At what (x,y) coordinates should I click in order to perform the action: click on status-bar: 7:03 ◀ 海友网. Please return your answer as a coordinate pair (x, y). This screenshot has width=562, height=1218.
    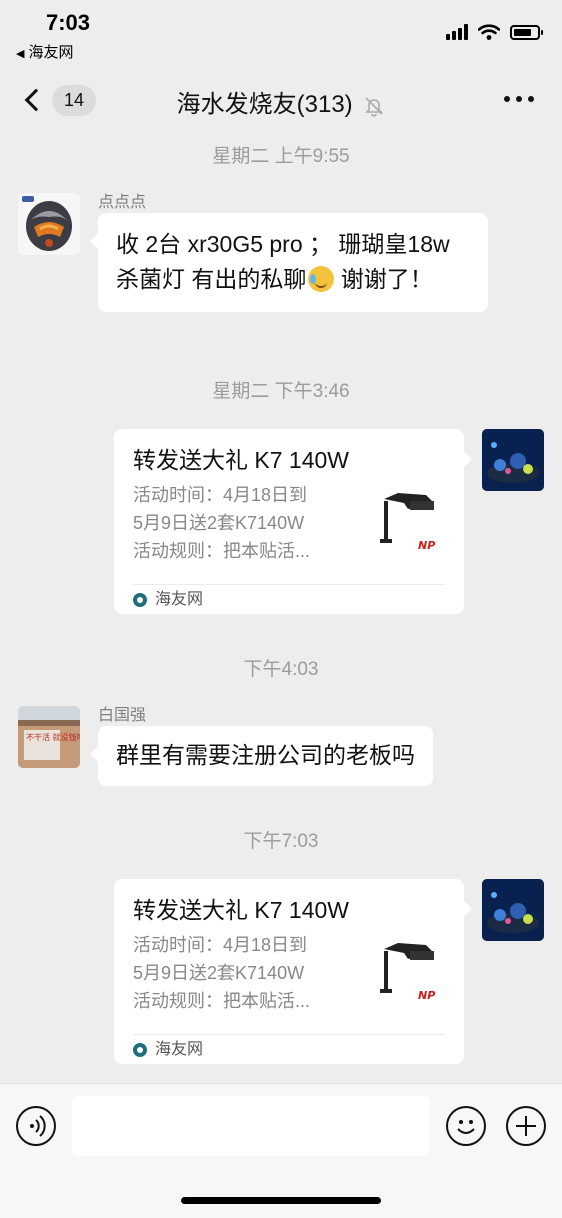
    Looking at the image, I should click on (281, 33).